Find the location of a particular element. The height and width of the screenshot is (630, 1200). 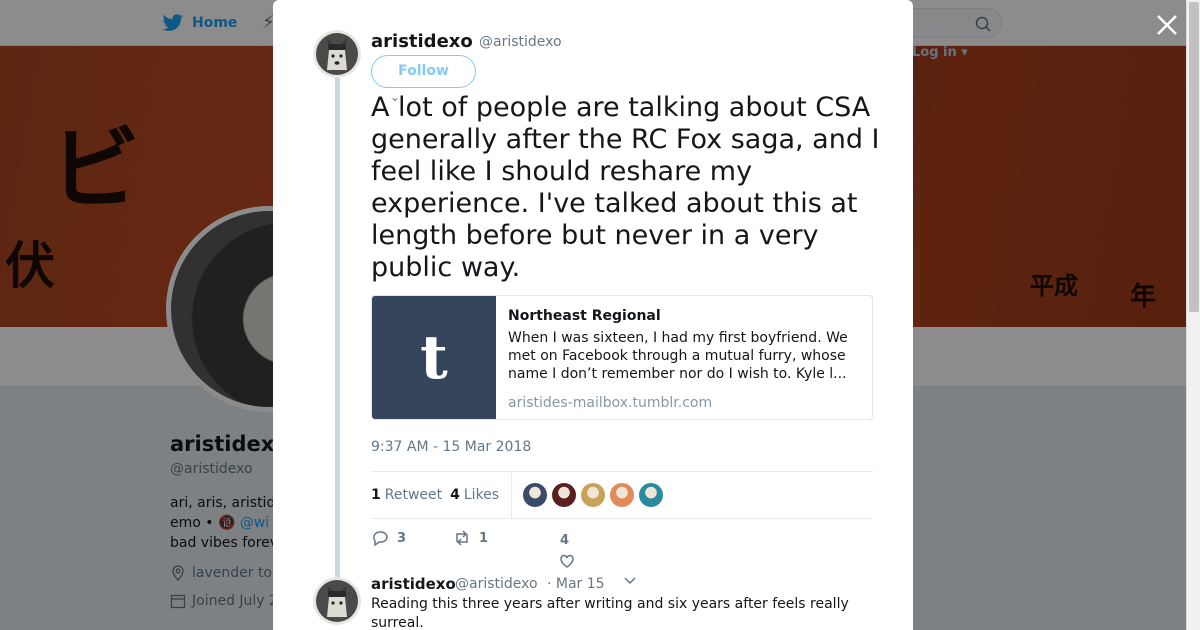

heart-icon is located at coordinates (567, 561).